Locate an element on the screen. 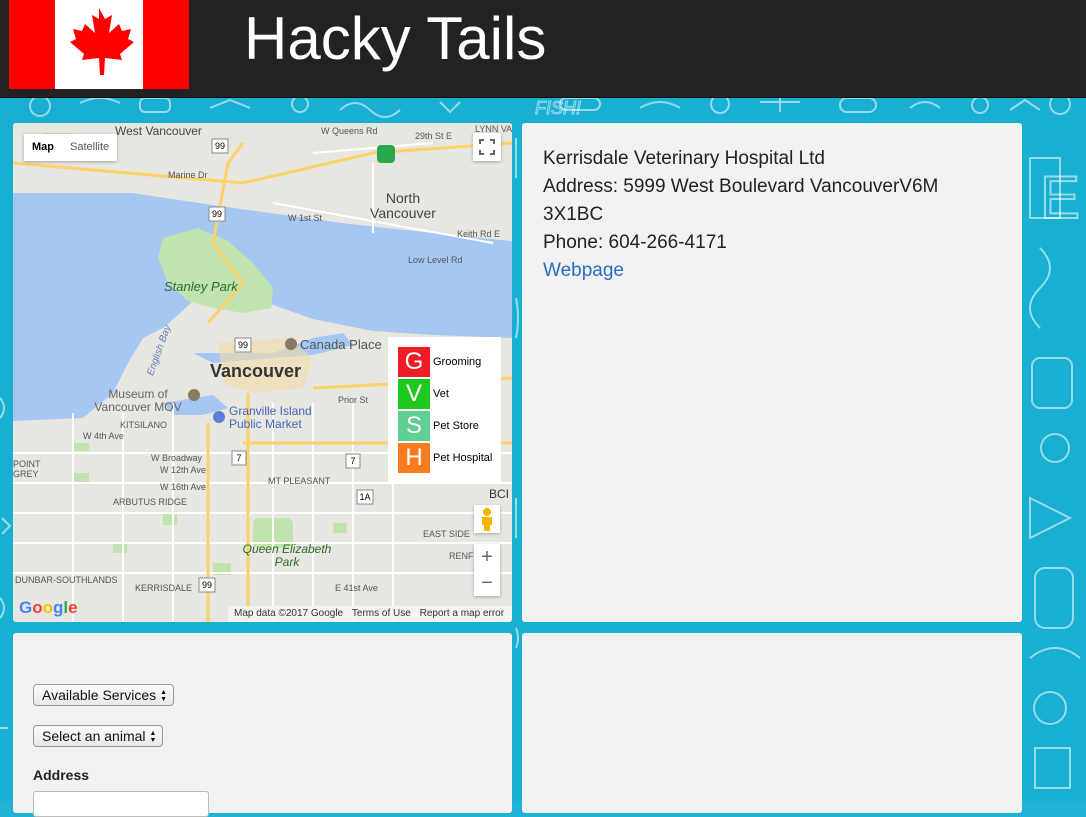  zoom-control: + − is located at coordinates (487, 570).